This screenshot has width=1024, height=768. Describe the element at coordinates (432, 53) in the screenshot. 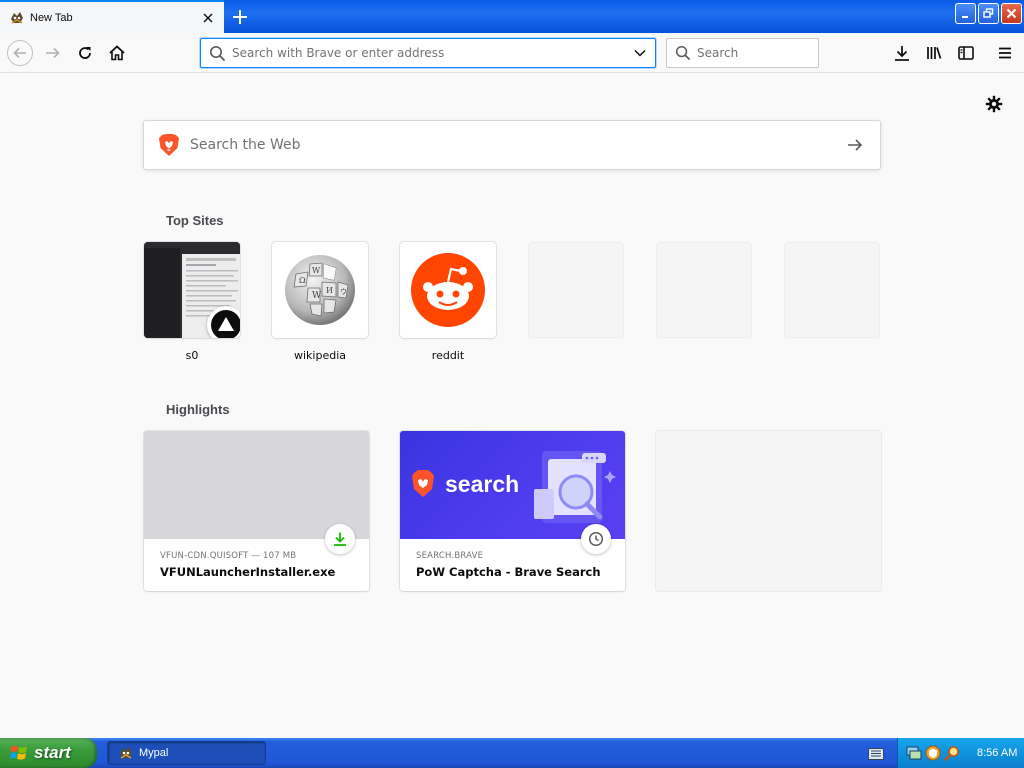

I see `address-input` at that location.